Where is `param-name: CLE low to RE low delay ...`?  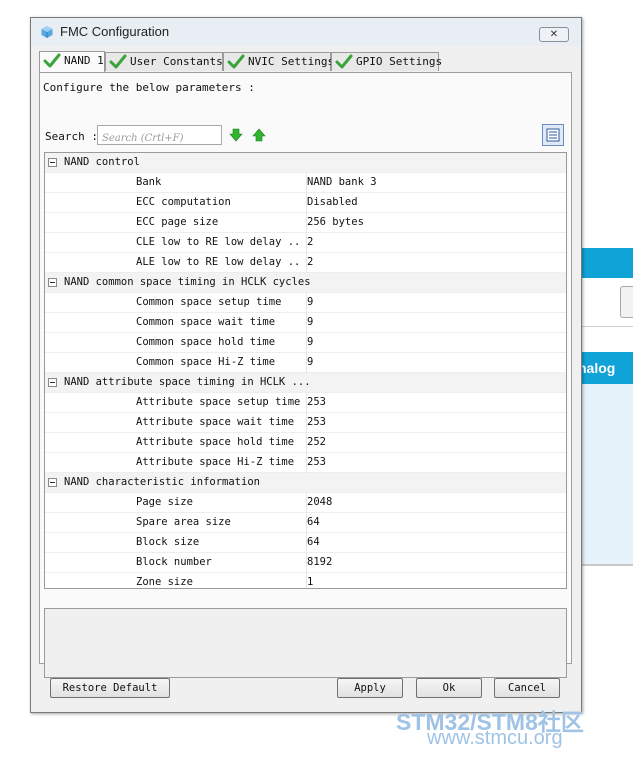
param-name: CLE low to RE low delay ... is located at coordinates (219, 242).